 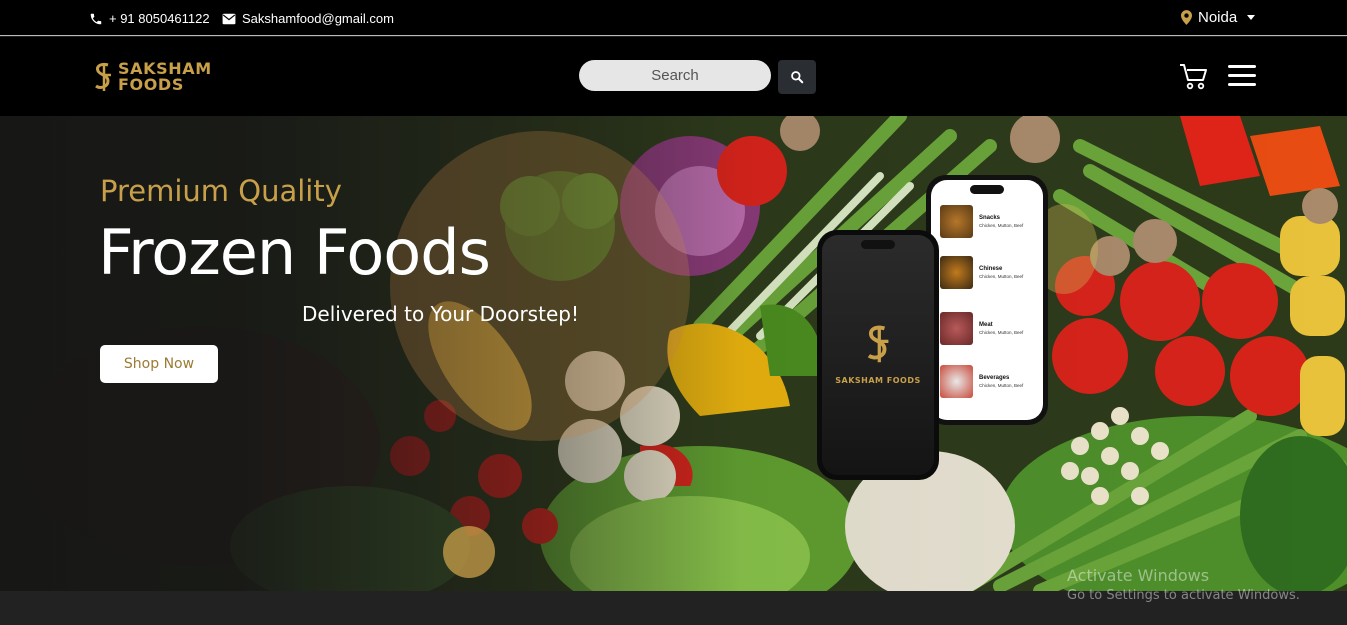 I want to click on mail-icon, so click(x=229, y=18).